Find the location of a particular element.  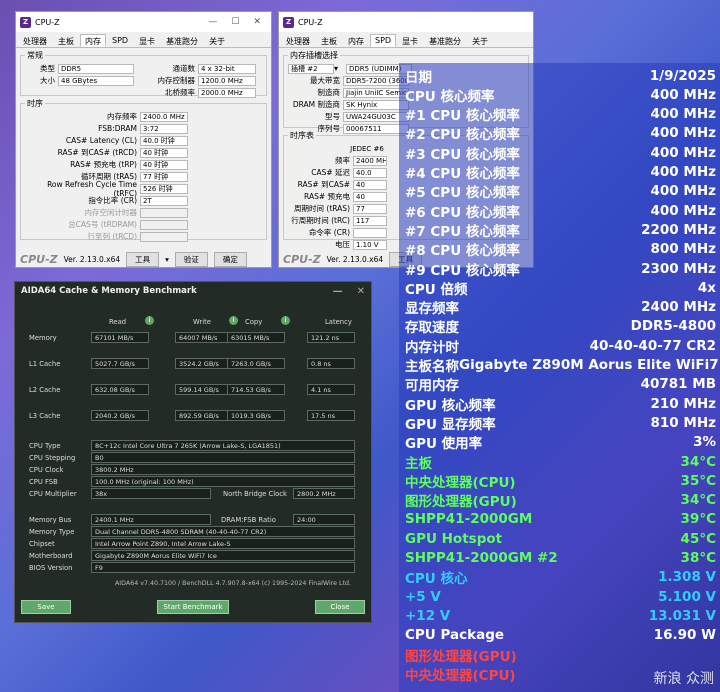

timing-row: 行至列 (tRCD) is located at coordinates (143, 236).